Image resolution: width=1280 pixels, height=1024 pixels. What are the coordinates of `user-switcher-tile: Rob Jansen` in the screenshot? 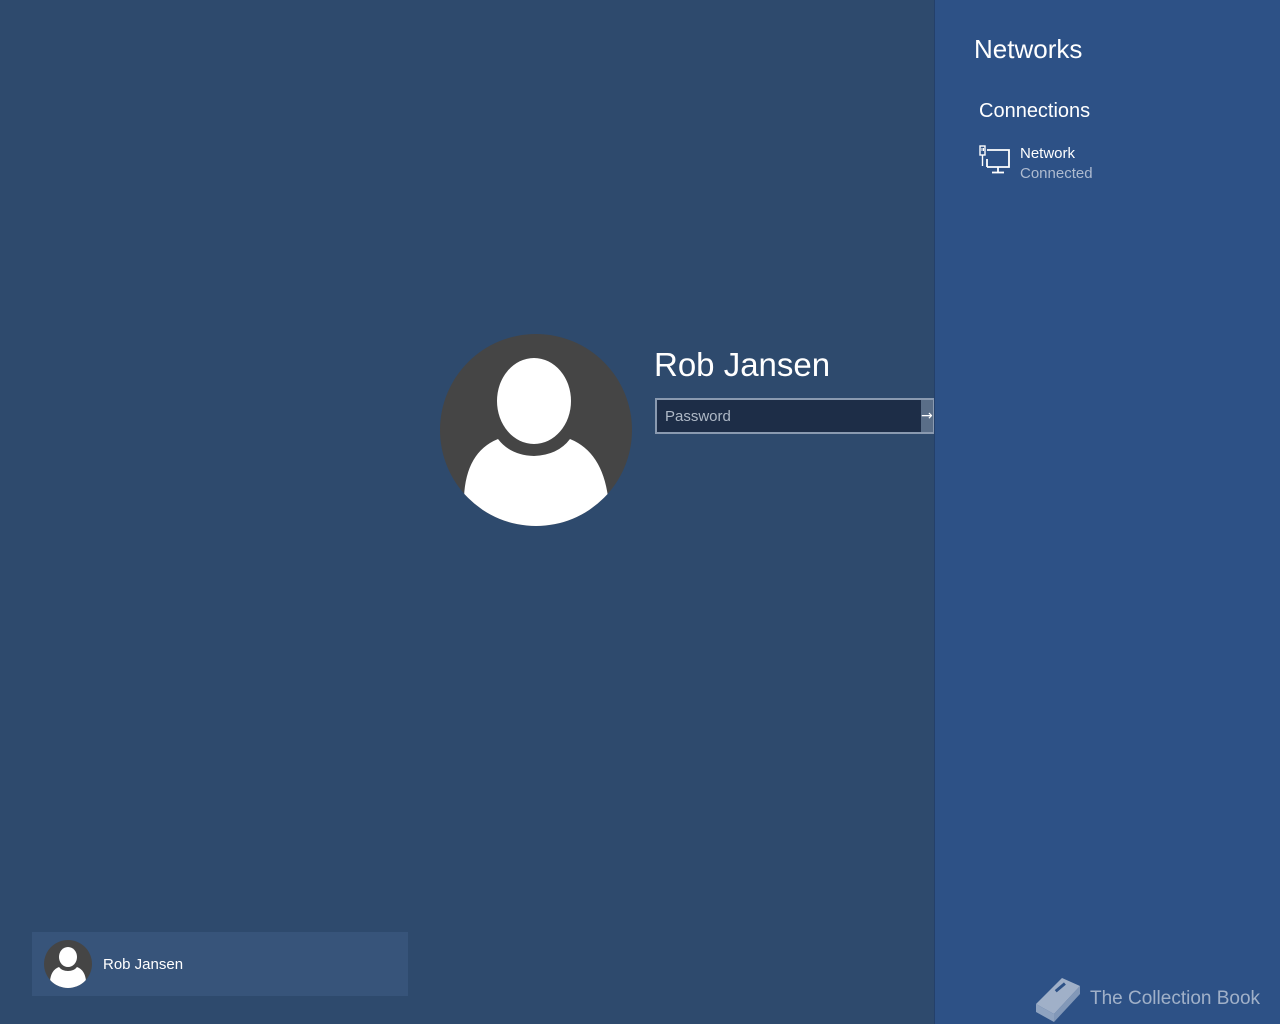 It's located at (220, 964).